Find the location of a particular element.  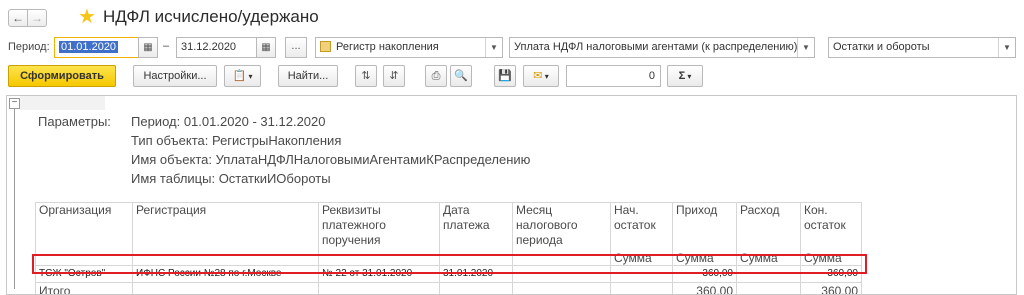

table-select: Остатки и обороты ▼ is located at coordinates (922, 47).